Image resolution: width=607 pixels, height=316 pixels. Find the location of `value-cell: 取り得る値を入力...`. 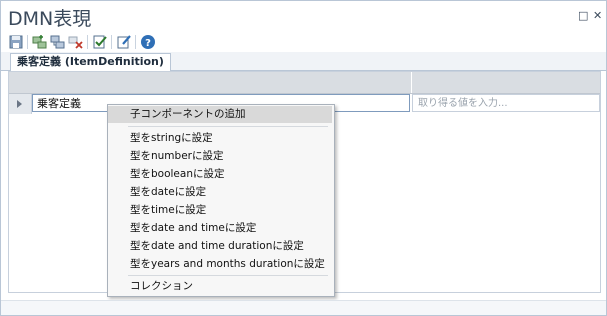

value-cell: 取り得る値を入力... is located at coordinates (506, 103).